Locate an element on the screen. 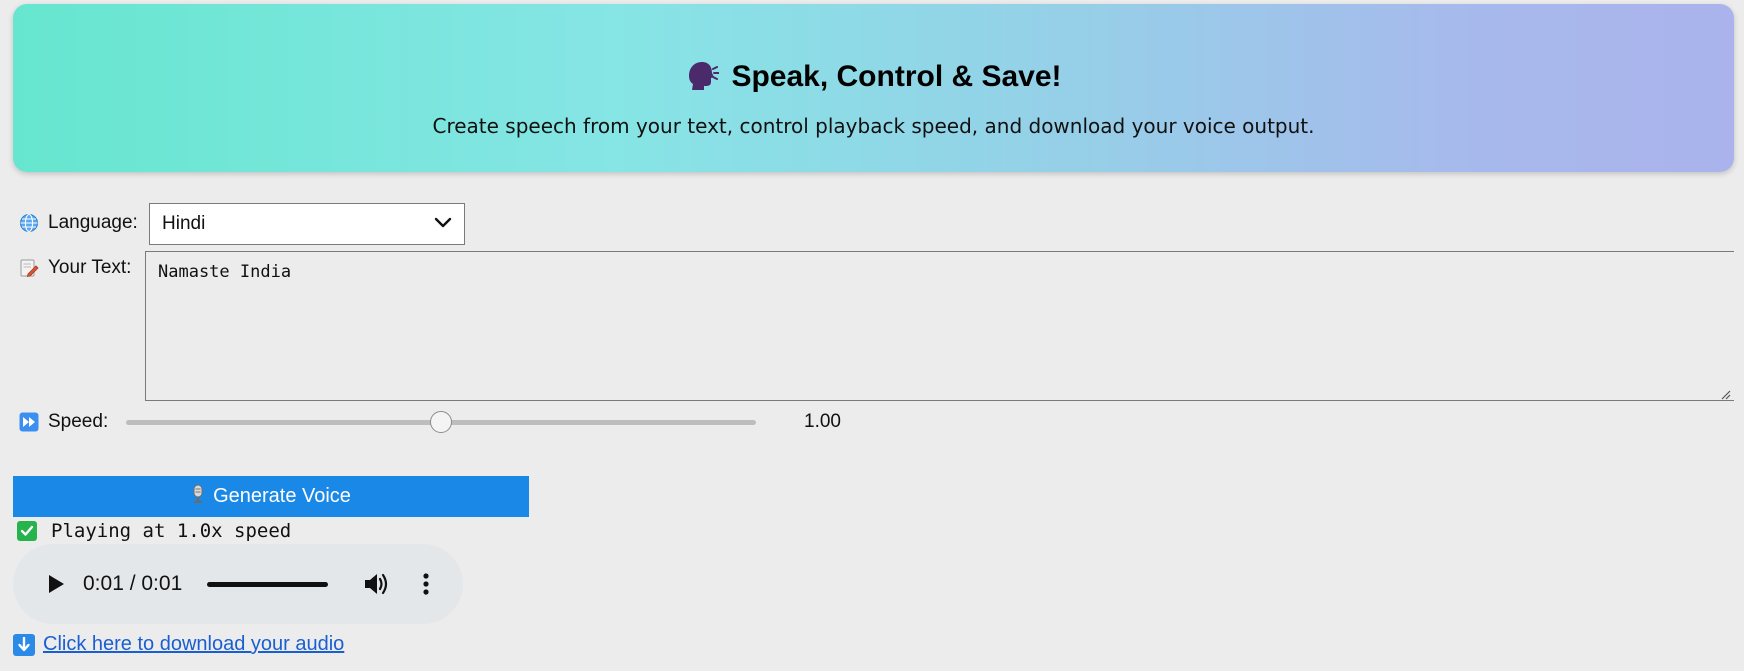 The image size is (1744, 671). more-options-icon is located at coordinates (426, 584).